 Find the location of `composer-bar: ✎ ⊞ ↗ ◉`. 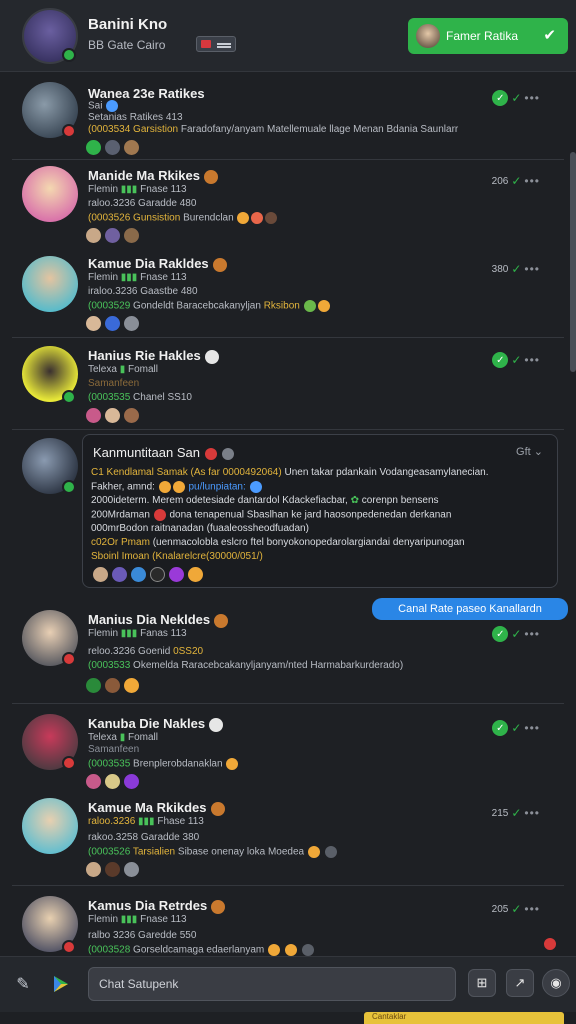

composer-bar: ✎ ⊞ ↗ ◉ is located at coordinates (288, 984).